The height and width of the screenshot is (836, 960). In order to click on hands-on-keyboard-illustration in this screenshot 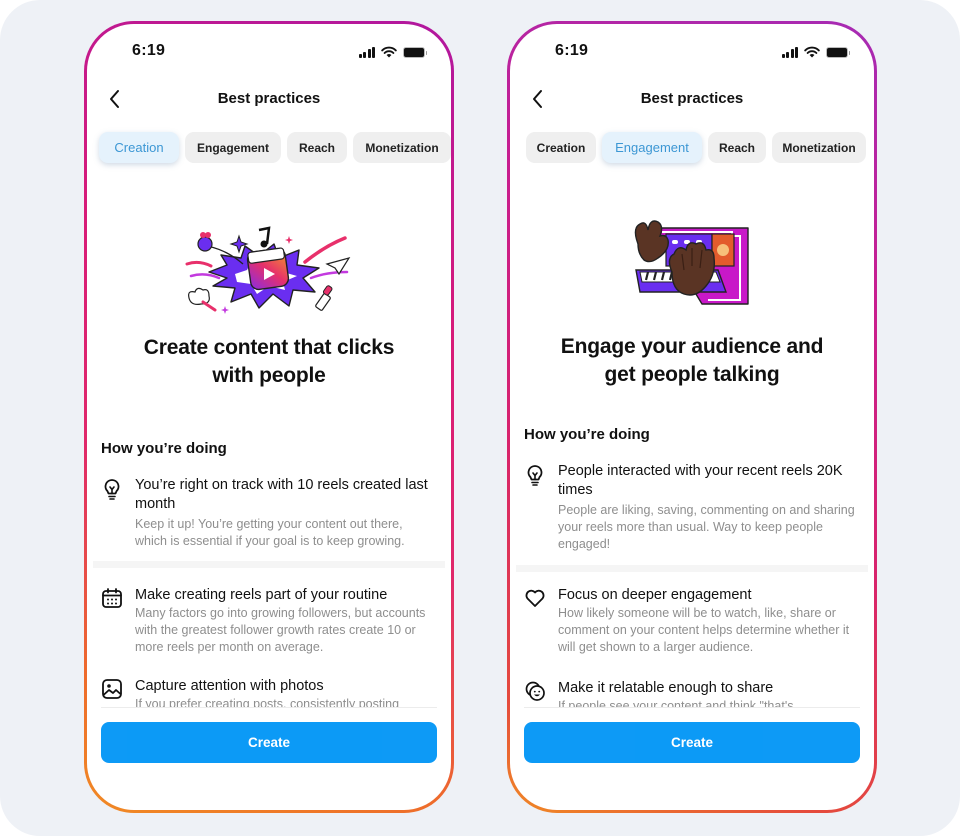, I will do `click(692, 260)`.